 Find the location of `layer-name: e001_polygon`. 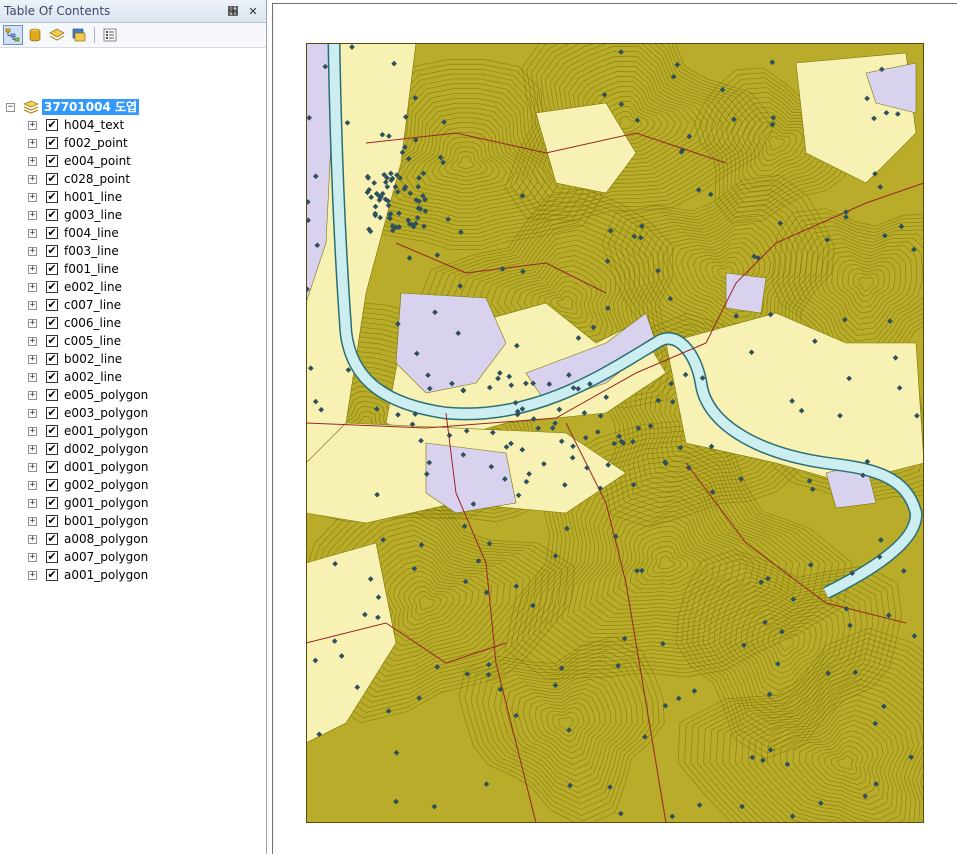

layer-name: e001_polygon is located at coordinates (106, 431).